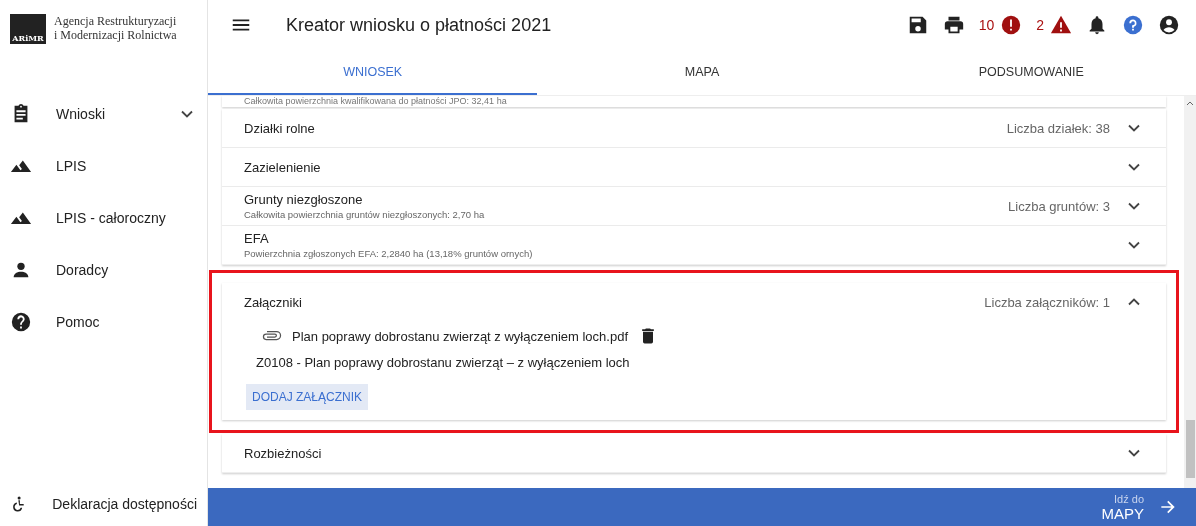 The height and width of the screenshot is (526, 1196). Describe the element at coordinates (419, 25) in the screenshot. I see `page-title: Kreator wniosku o płatności 2021` at that location.